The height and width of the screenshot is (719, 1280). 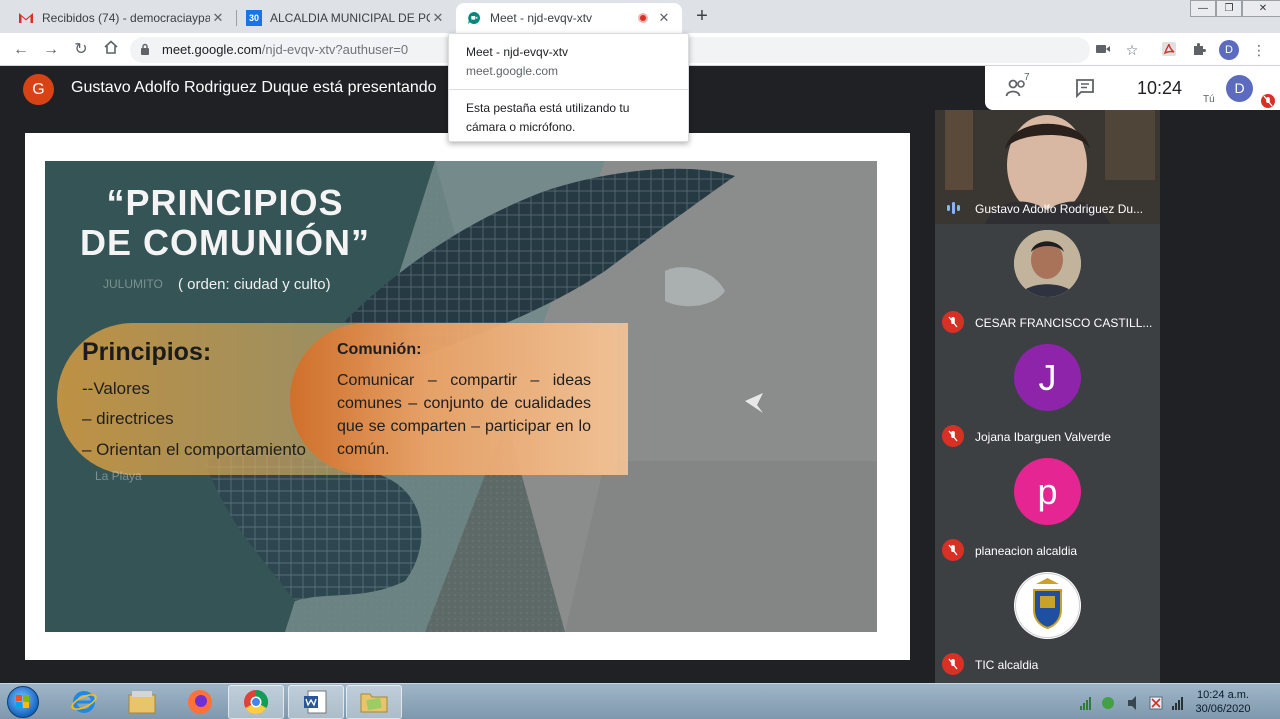 I want to click on window-controls: — ❐ ✕, so click(x=1235, y=8).